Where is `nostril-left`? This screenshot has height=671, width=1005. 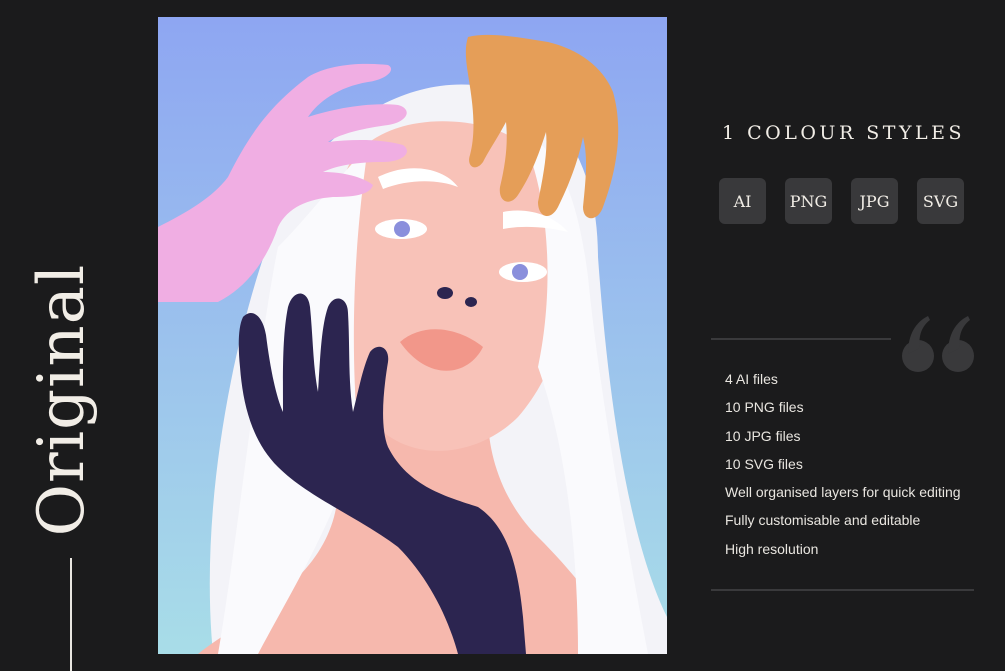
nostril-left is located at coordinates (445, 293).